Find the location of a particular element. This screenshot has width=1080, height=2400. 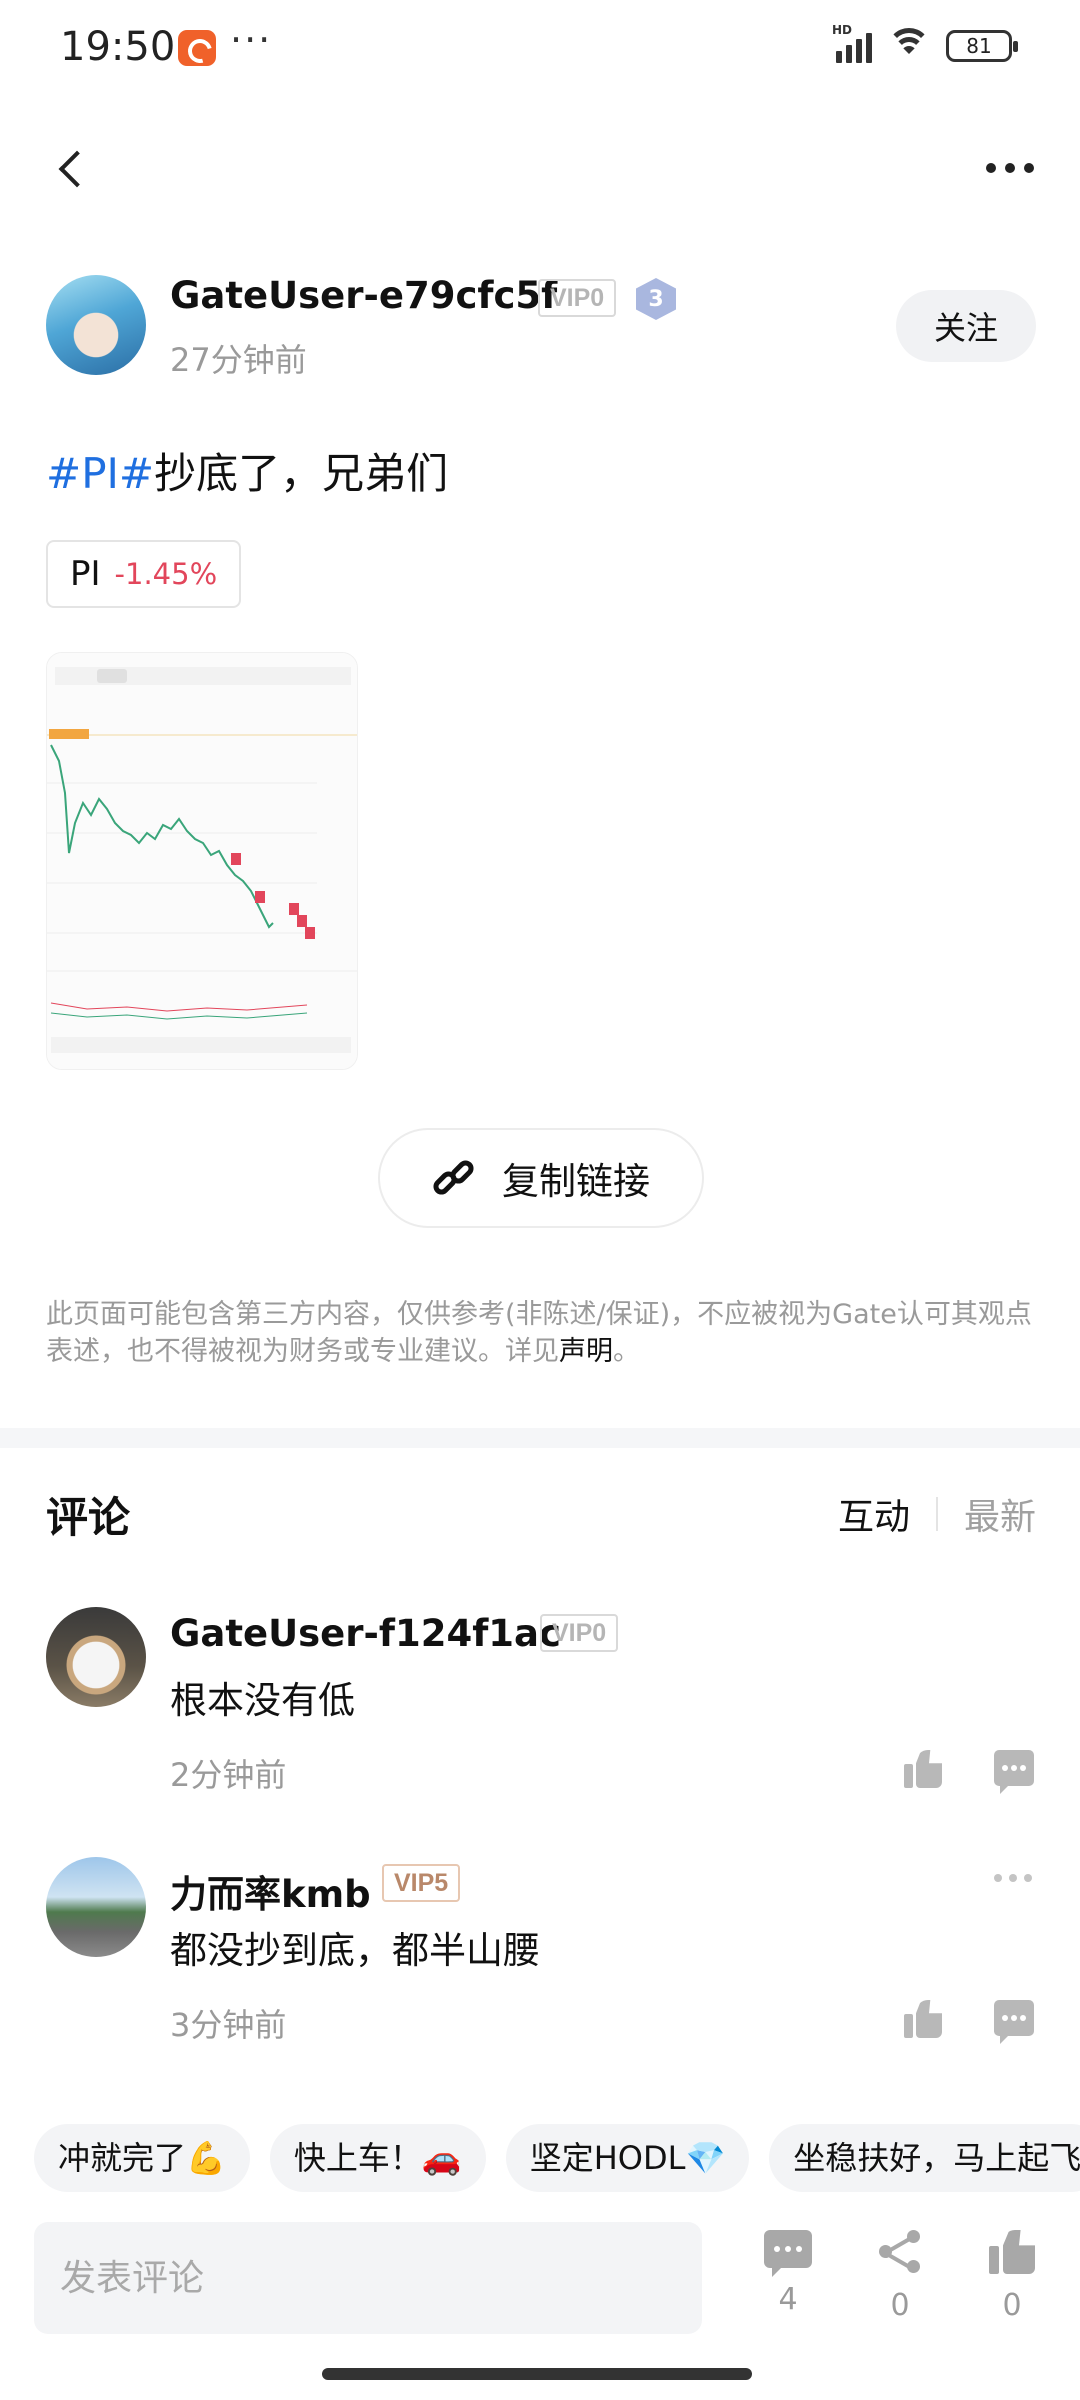

comment-time: 3分钟前 is located at coordinates (228, 2025).